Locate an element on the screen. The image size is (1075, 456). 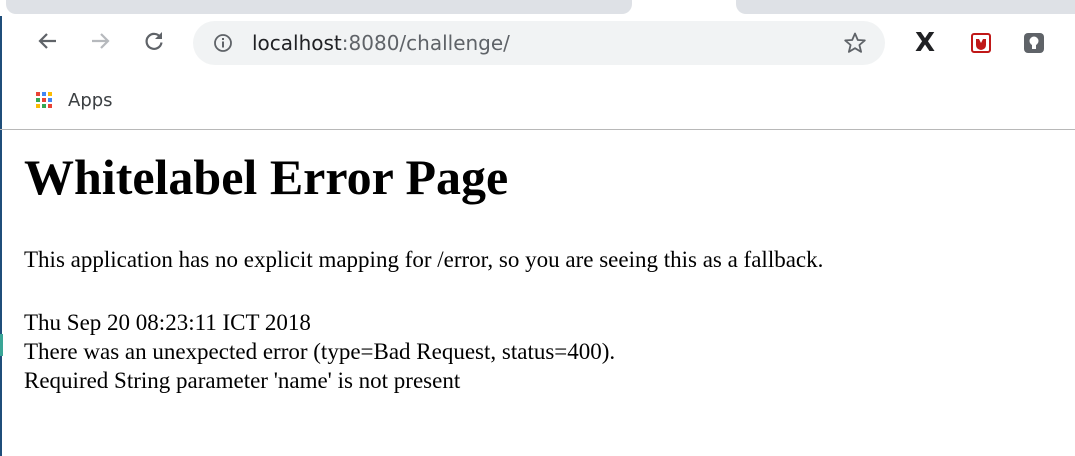
tab-strip is located at coordinates (537, 8).